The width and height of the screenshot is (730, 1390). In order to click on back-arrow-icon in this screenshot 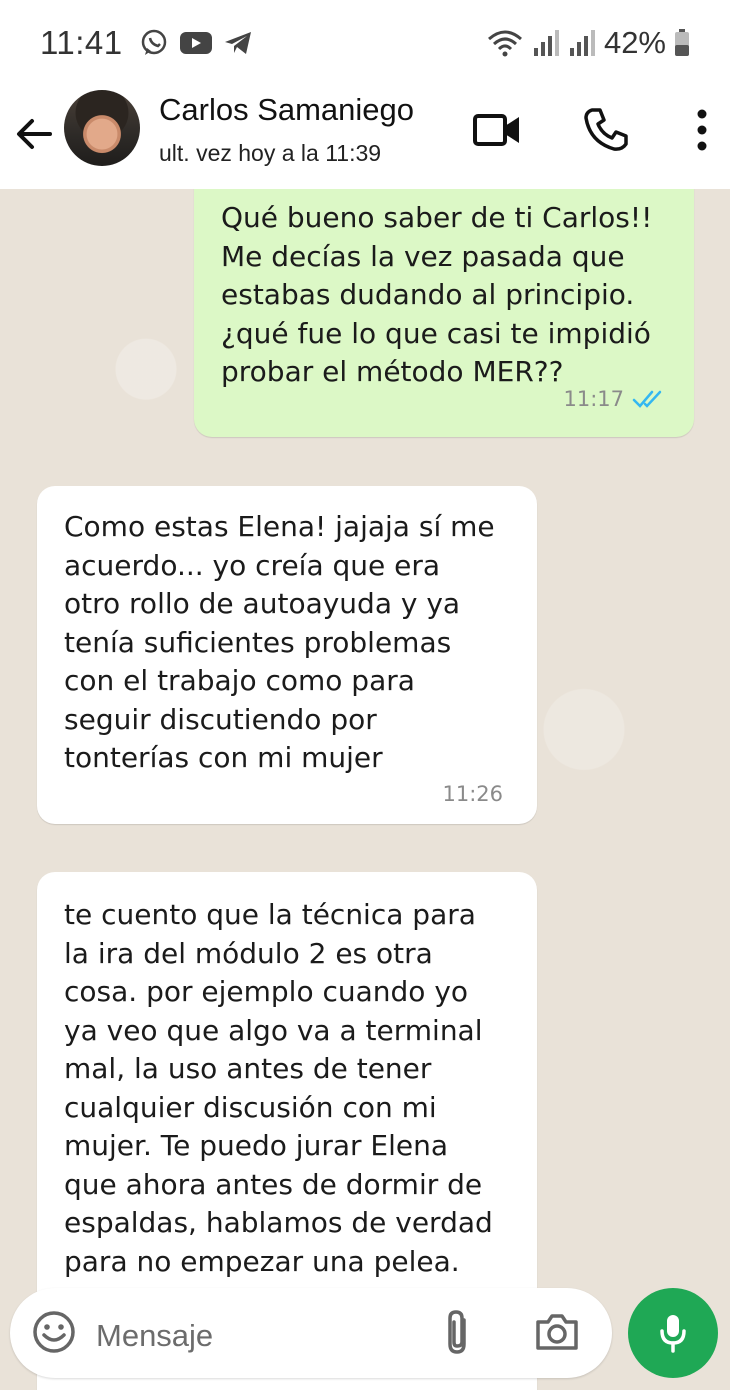, I will do `click(34, 134)`.